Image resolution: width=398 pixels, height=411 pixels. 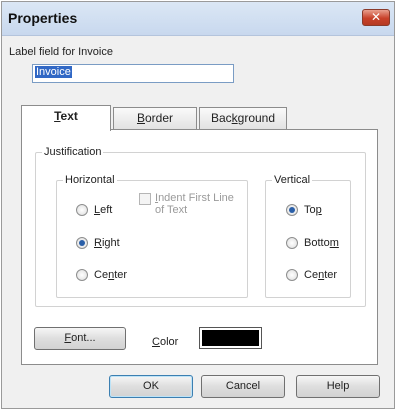 I want to click on radio-top-button, so click(x=292, y=210).